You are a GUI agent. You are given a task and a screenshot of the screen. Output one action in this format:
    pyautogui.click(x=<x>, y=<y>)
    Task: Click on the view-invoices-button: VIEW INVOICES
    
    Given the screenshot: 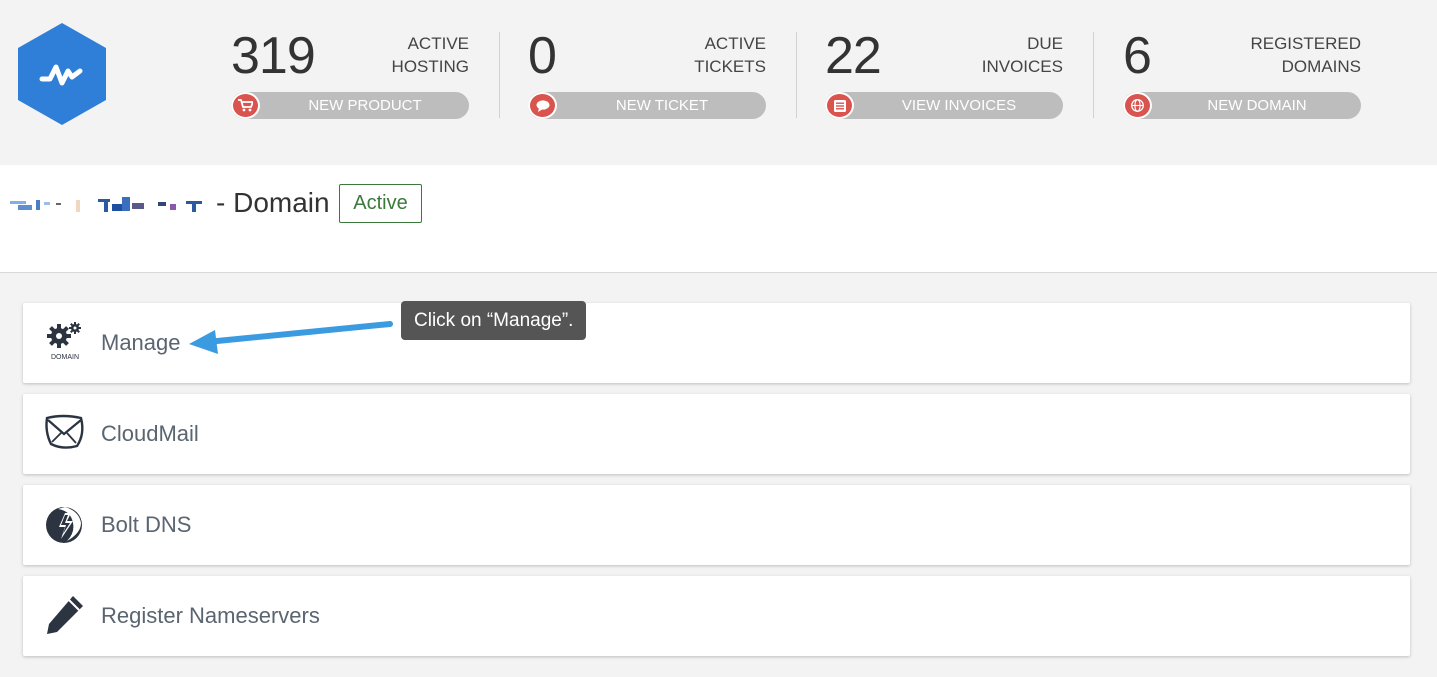 What is the action you would take?
    pyautogui.click(x=944, y=105)
    